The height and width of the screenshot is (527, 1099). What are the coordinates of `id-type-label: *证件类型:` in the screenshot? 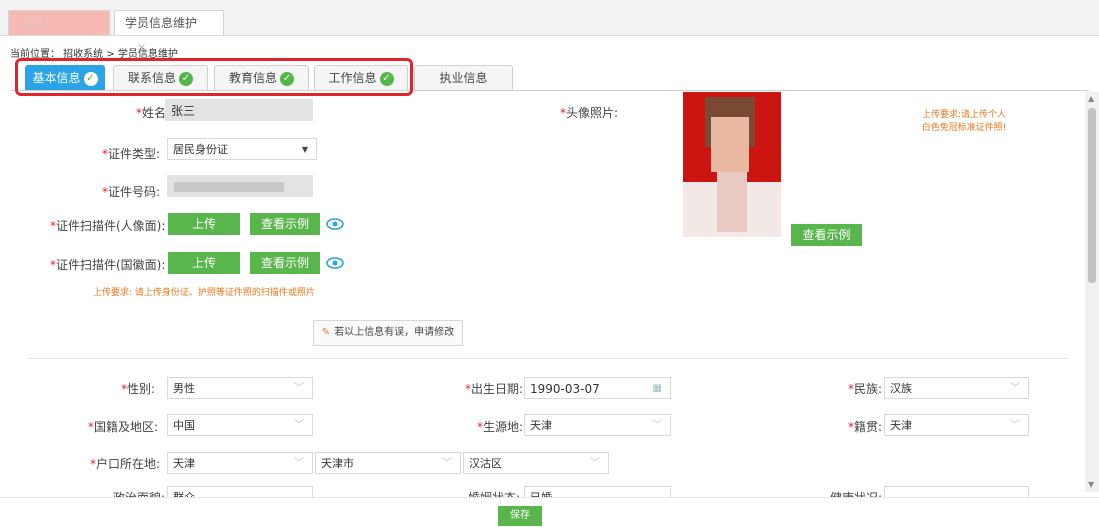 It's located at (130, 154).